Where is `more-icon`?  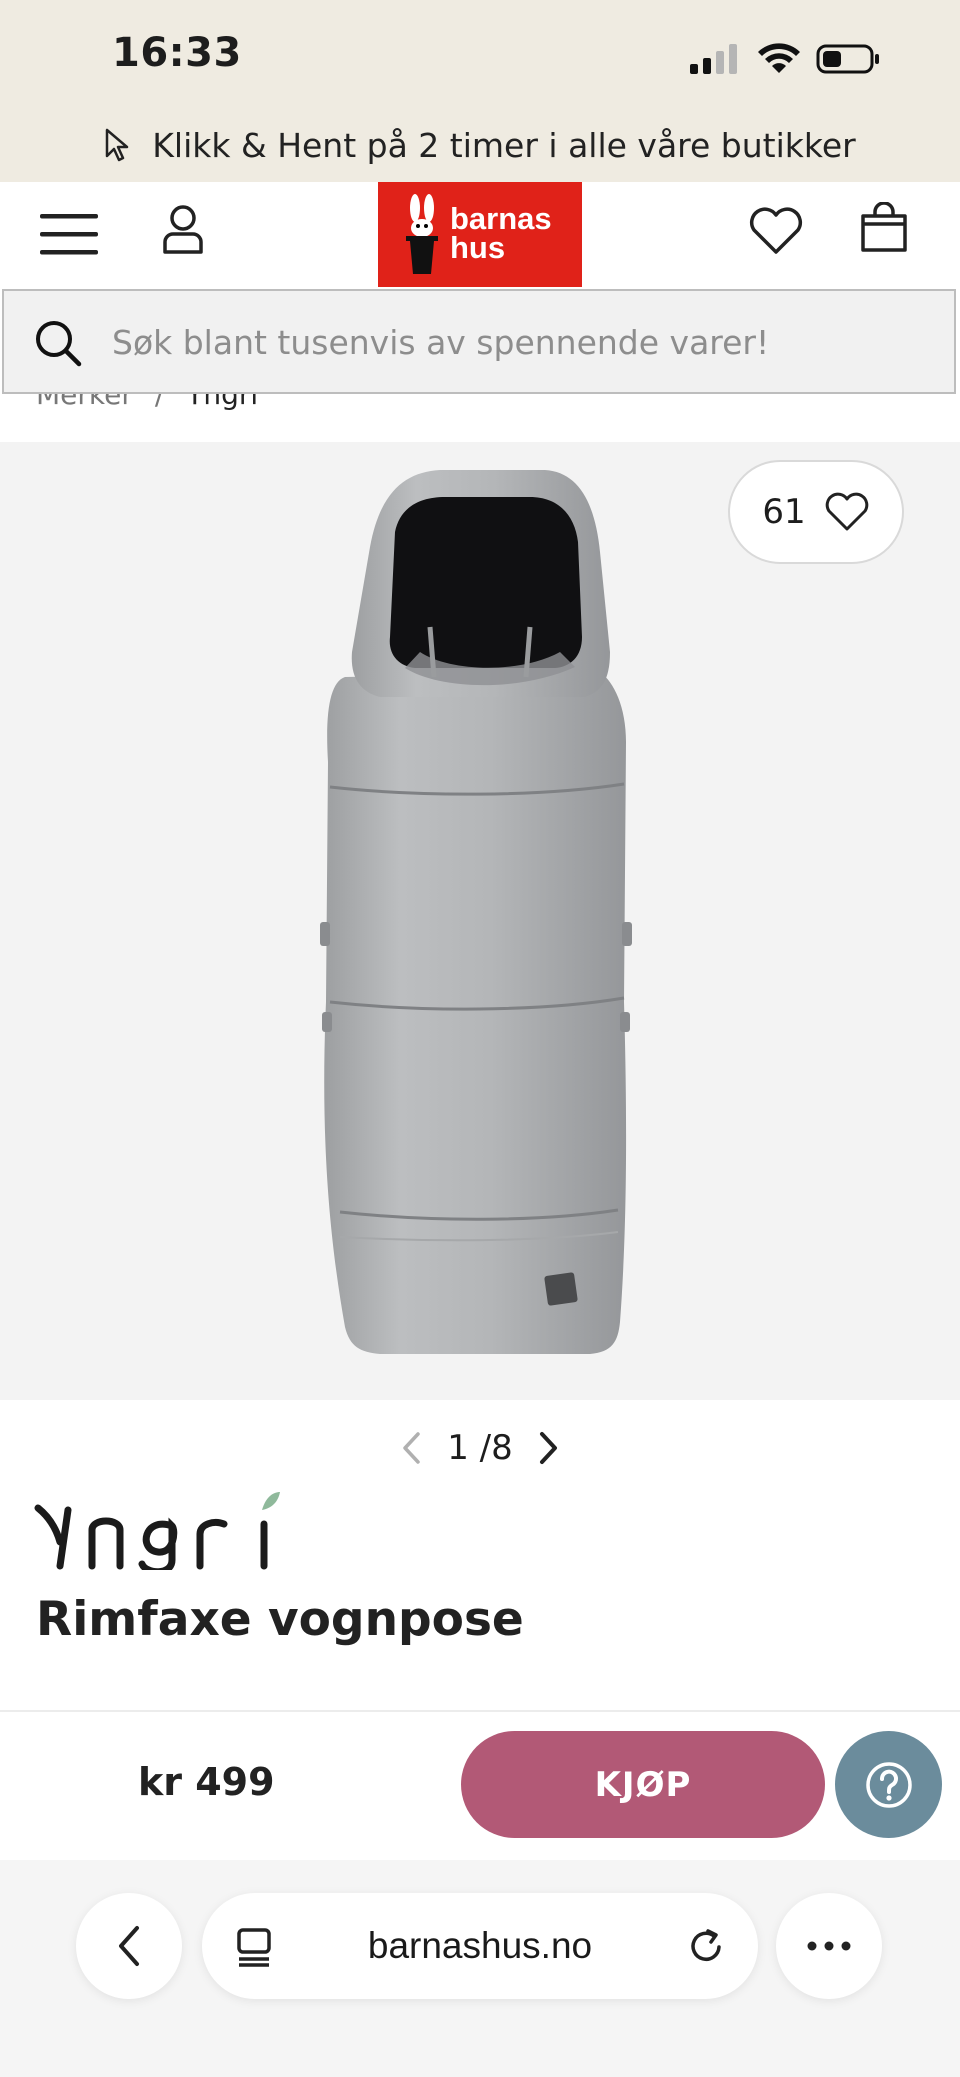 more-icon is located at coordinates (829, 1946).